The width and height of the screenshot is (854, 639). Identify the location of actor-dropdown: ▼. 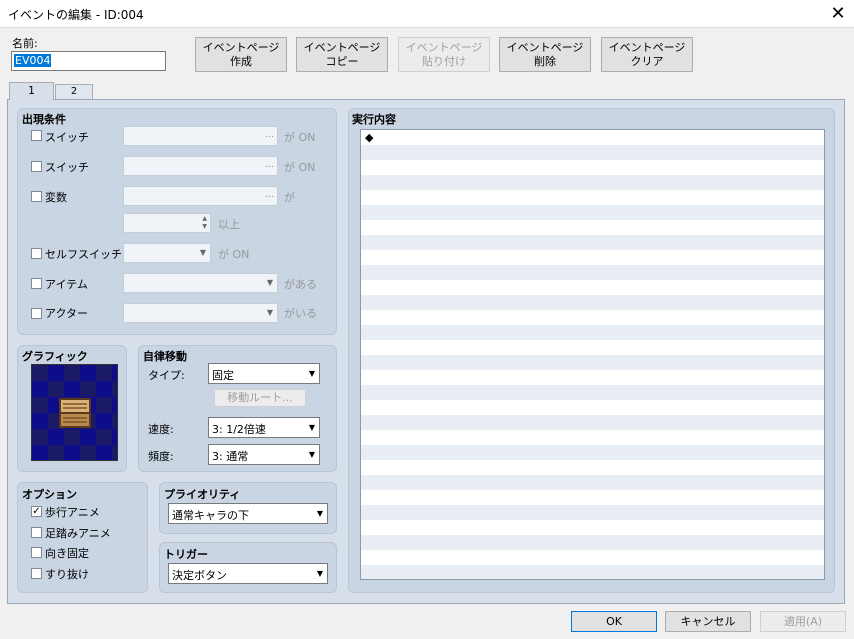
(200, 313).